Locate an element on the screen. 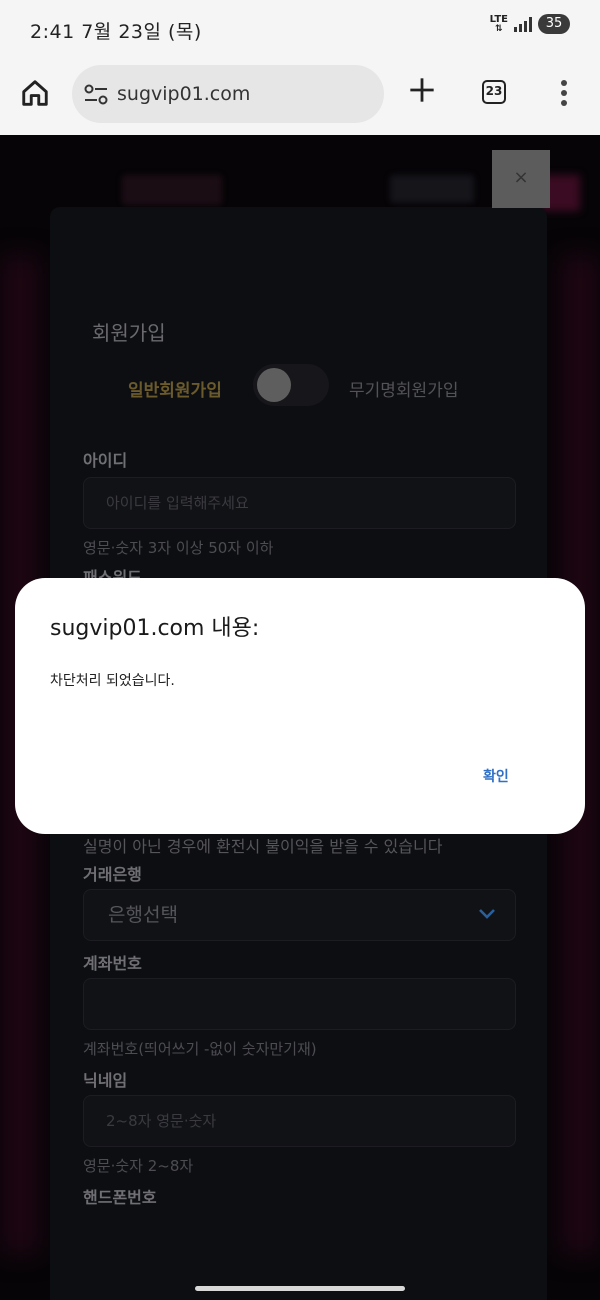 The height and width of the screenshot is (1300, 600). signal-icon is located at coordinates (523, 24).